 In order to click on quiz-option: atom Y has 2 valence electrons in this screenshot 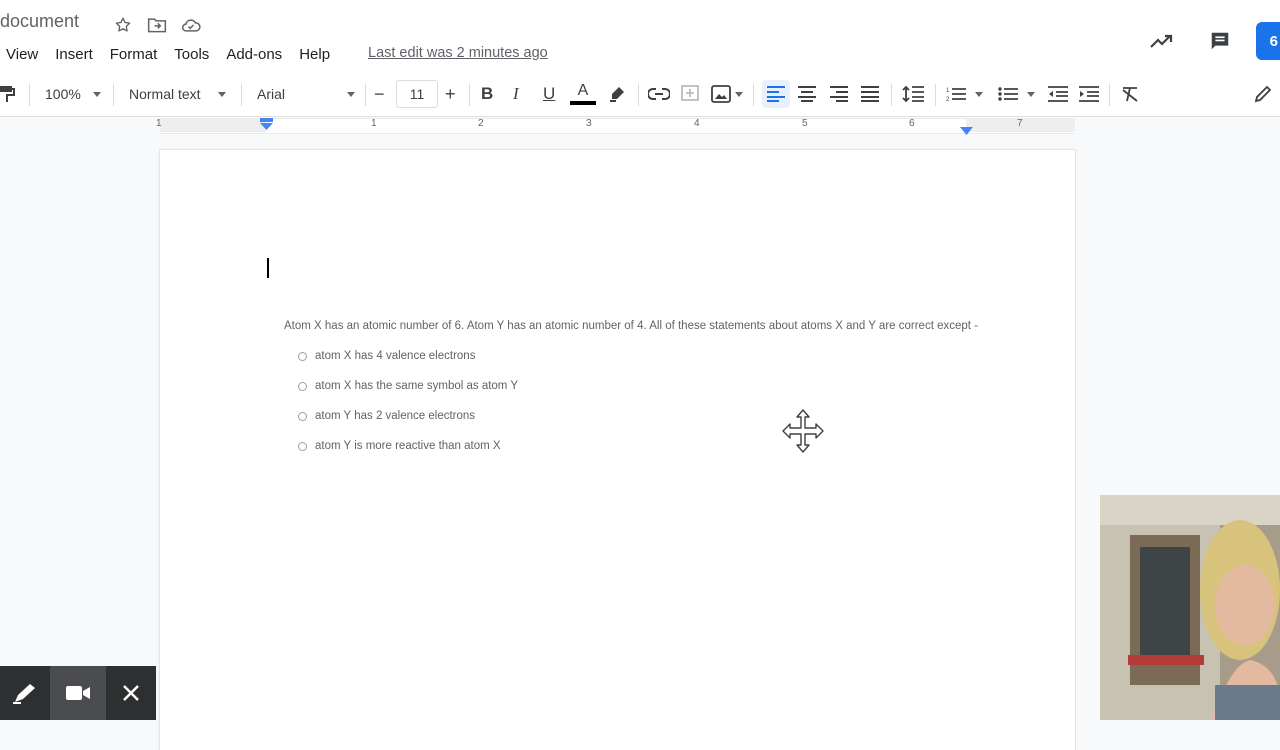, I will do `click(386, 416)`.